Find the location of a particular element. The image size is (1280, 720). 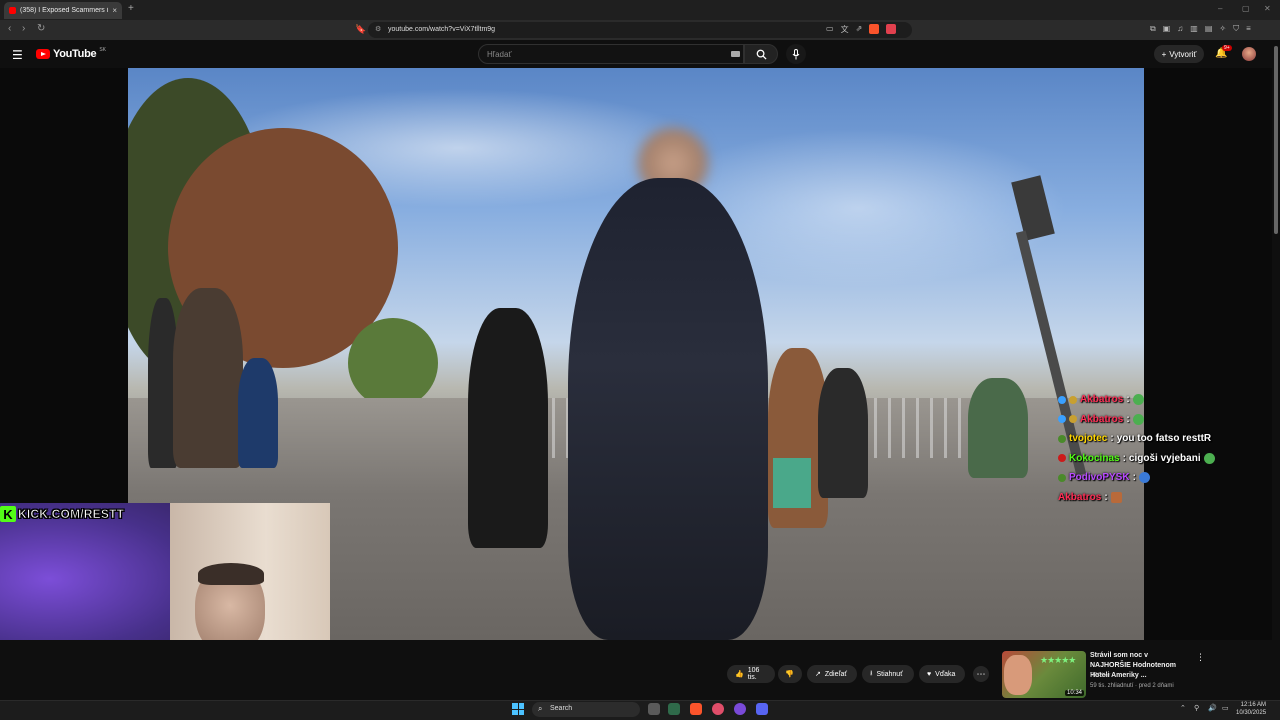

like-count: 106 tis. is located at coordinates (753, 674).